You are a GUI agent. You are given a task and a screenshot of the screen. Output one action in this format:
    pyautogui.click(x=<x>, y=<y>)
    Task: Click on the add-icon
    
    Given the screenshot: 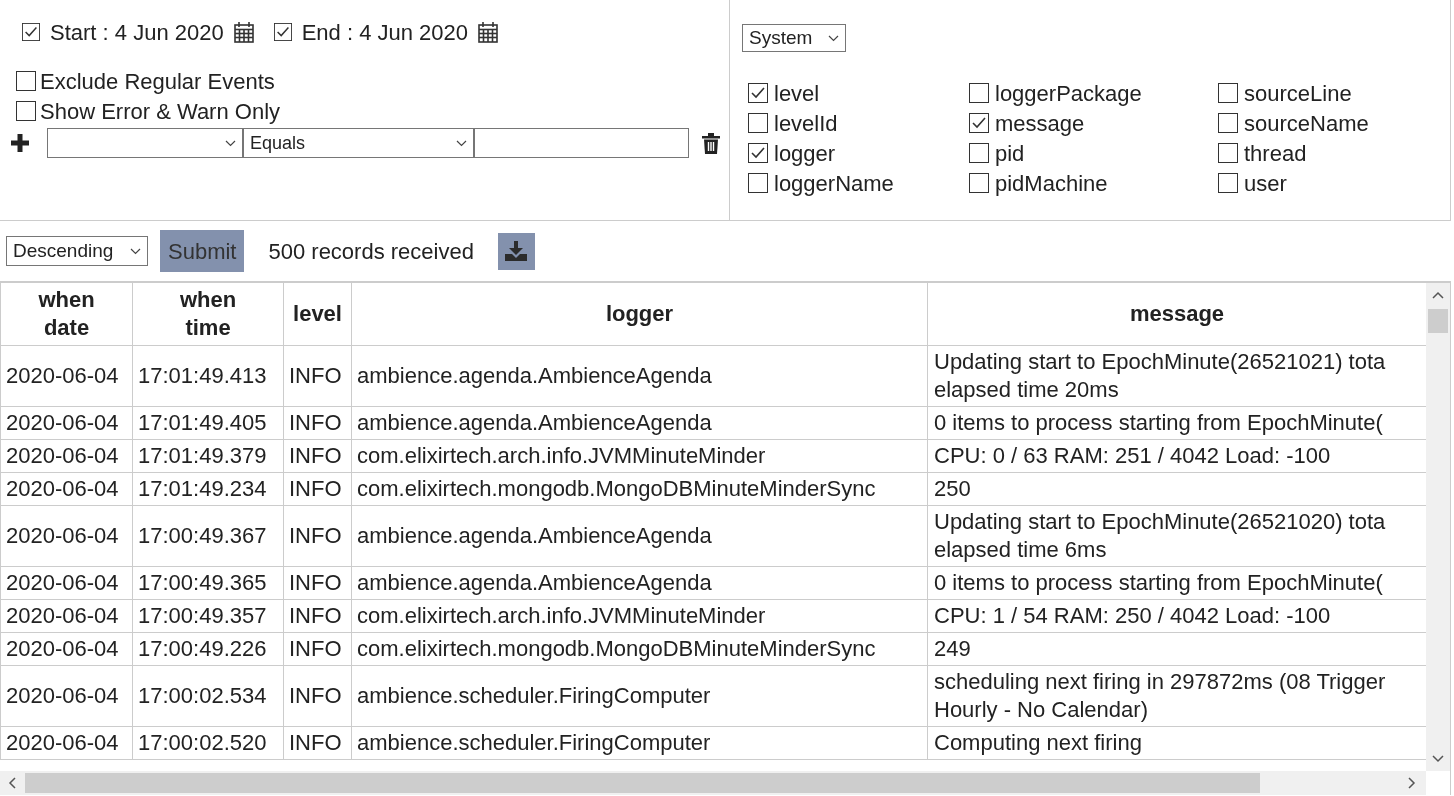 What is the action you would take?
    pyautogui.click(x=20, y=143)
    